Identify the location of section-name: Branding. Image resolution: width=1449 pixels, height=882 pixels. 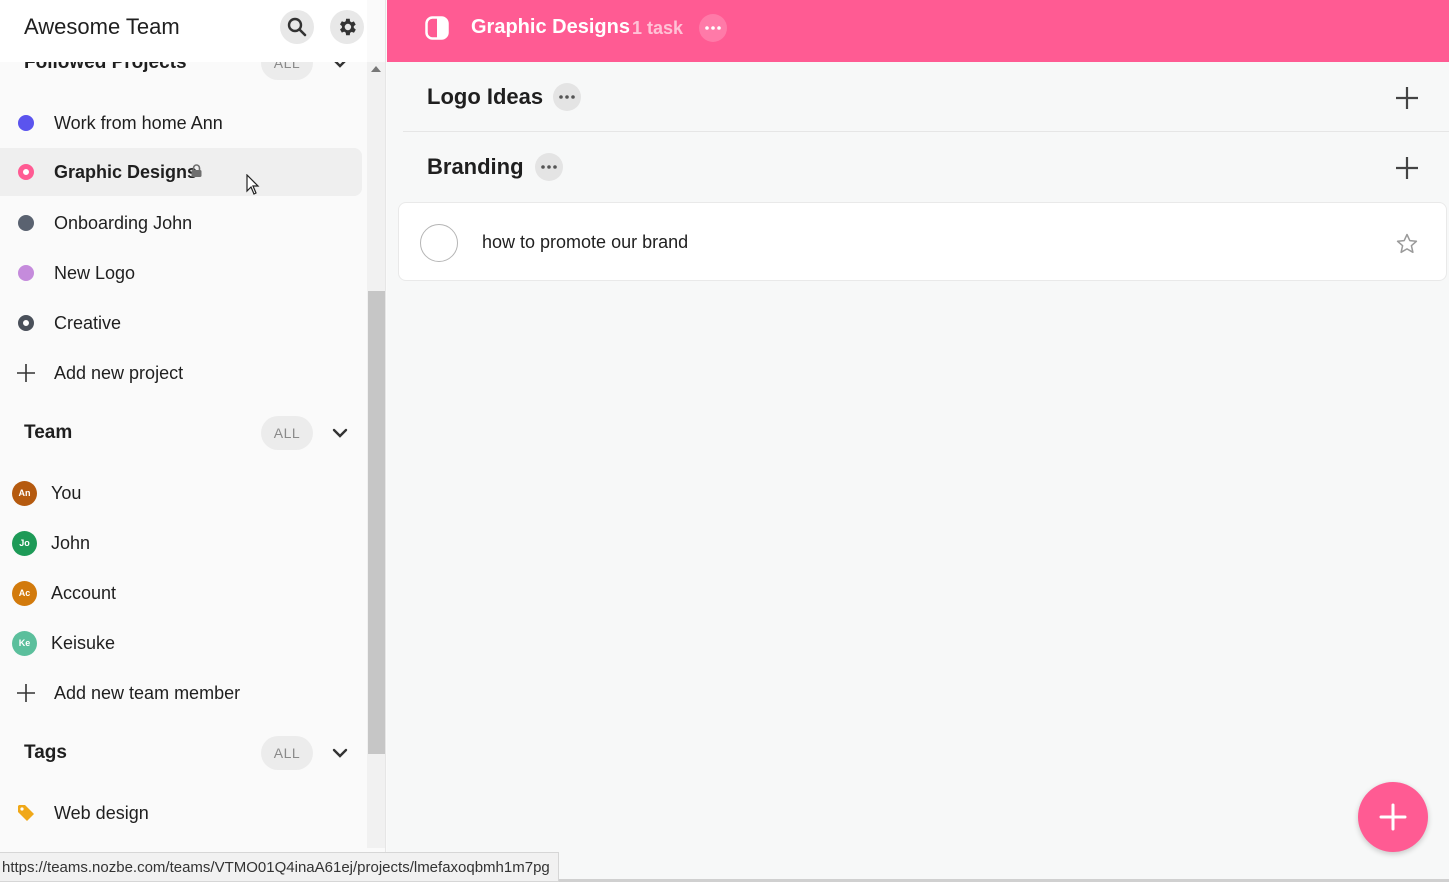
(475, 167).